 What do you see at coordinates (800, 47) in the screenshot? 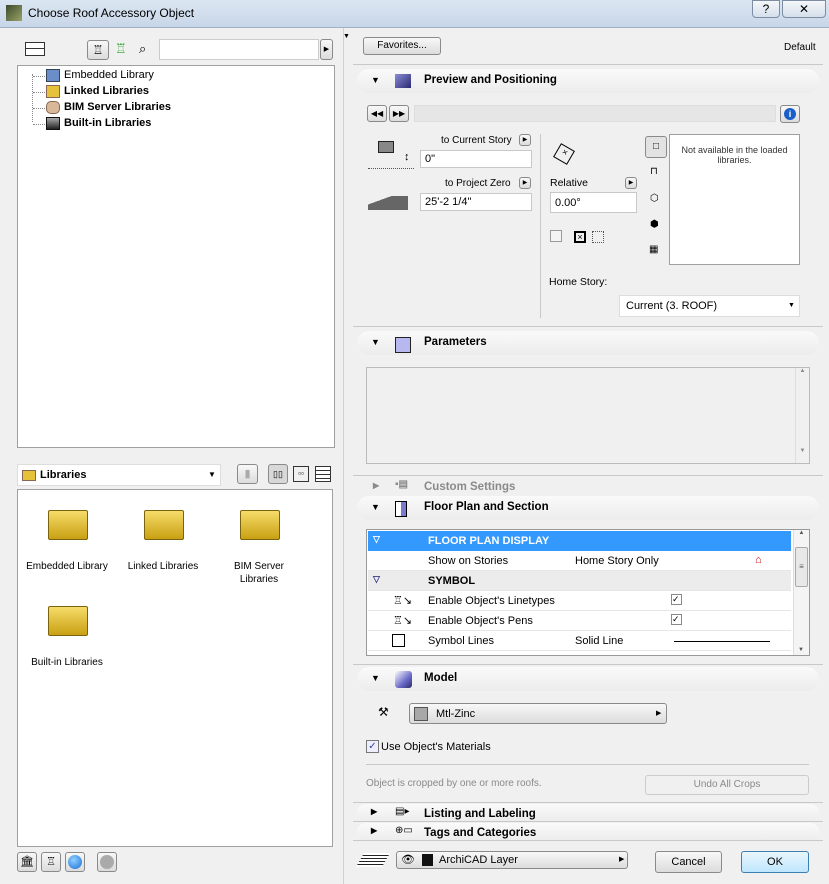
I see `default-label: Default` at bounding box center [800, 47].